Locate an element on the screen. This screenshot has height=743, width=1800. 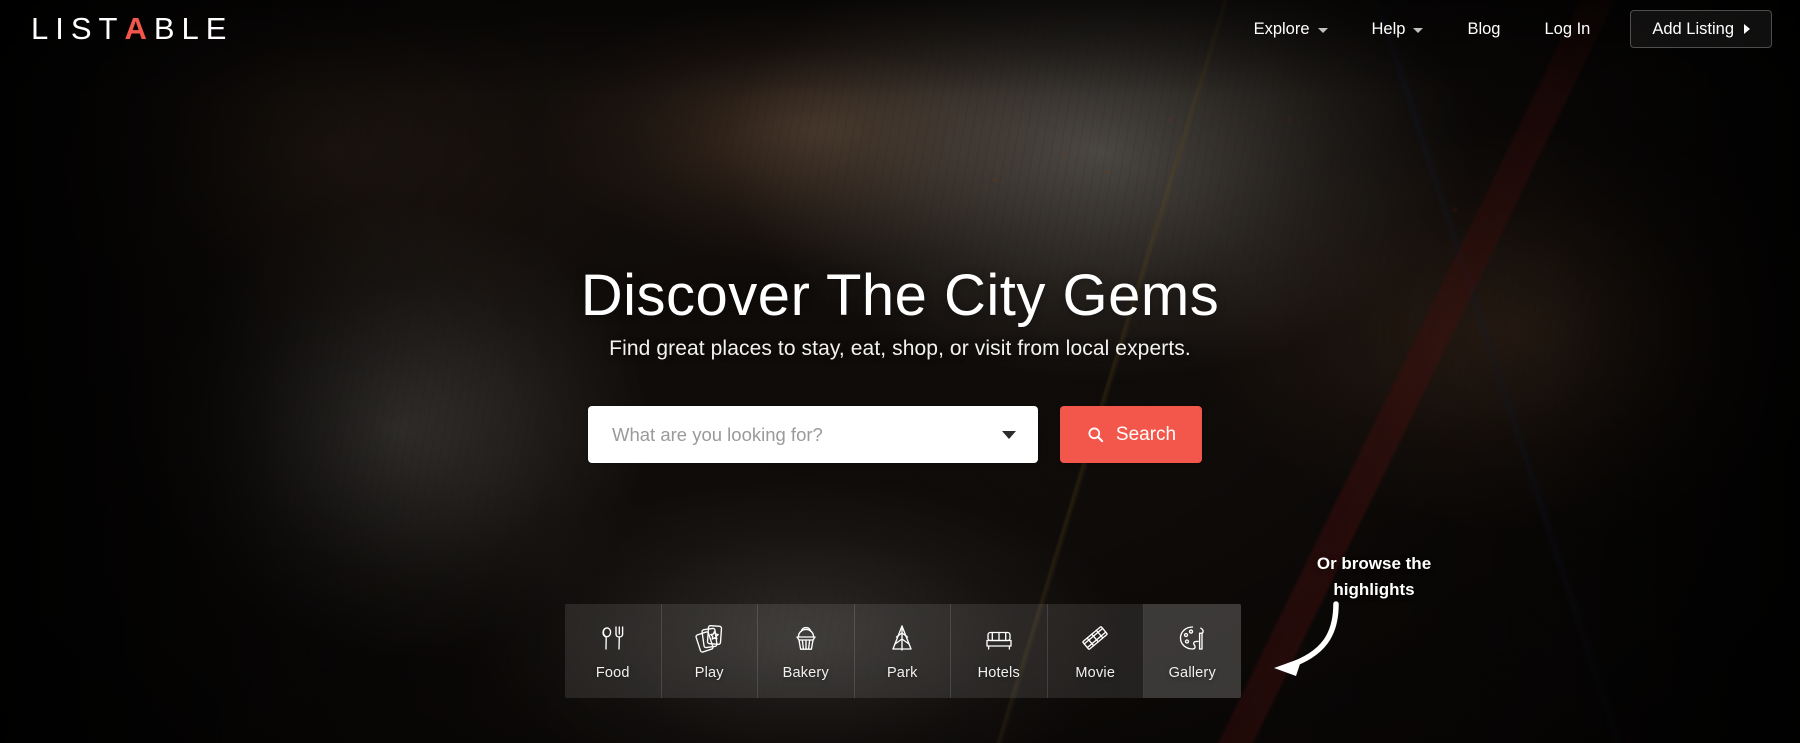
film-strip-icon is located at coordinates (1095, 638).